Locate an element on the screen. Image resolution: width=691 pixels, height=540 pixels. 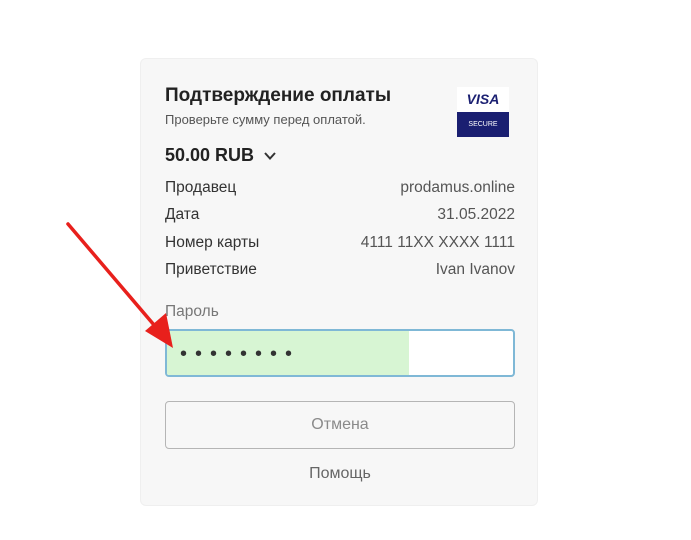
password-input: •••••••• is located at coordinates (340, 353).